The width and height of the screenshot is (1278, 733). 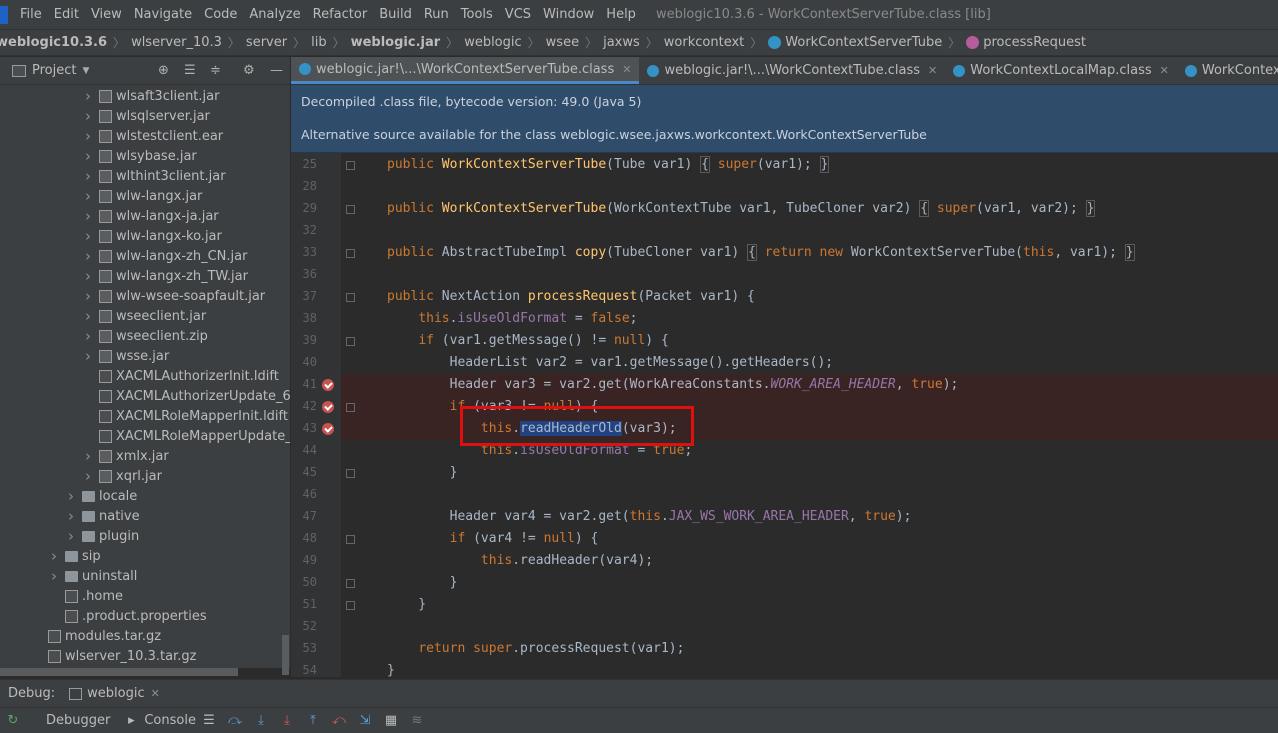 I want to click on menu-code: Code, so click(x=220, y=14).